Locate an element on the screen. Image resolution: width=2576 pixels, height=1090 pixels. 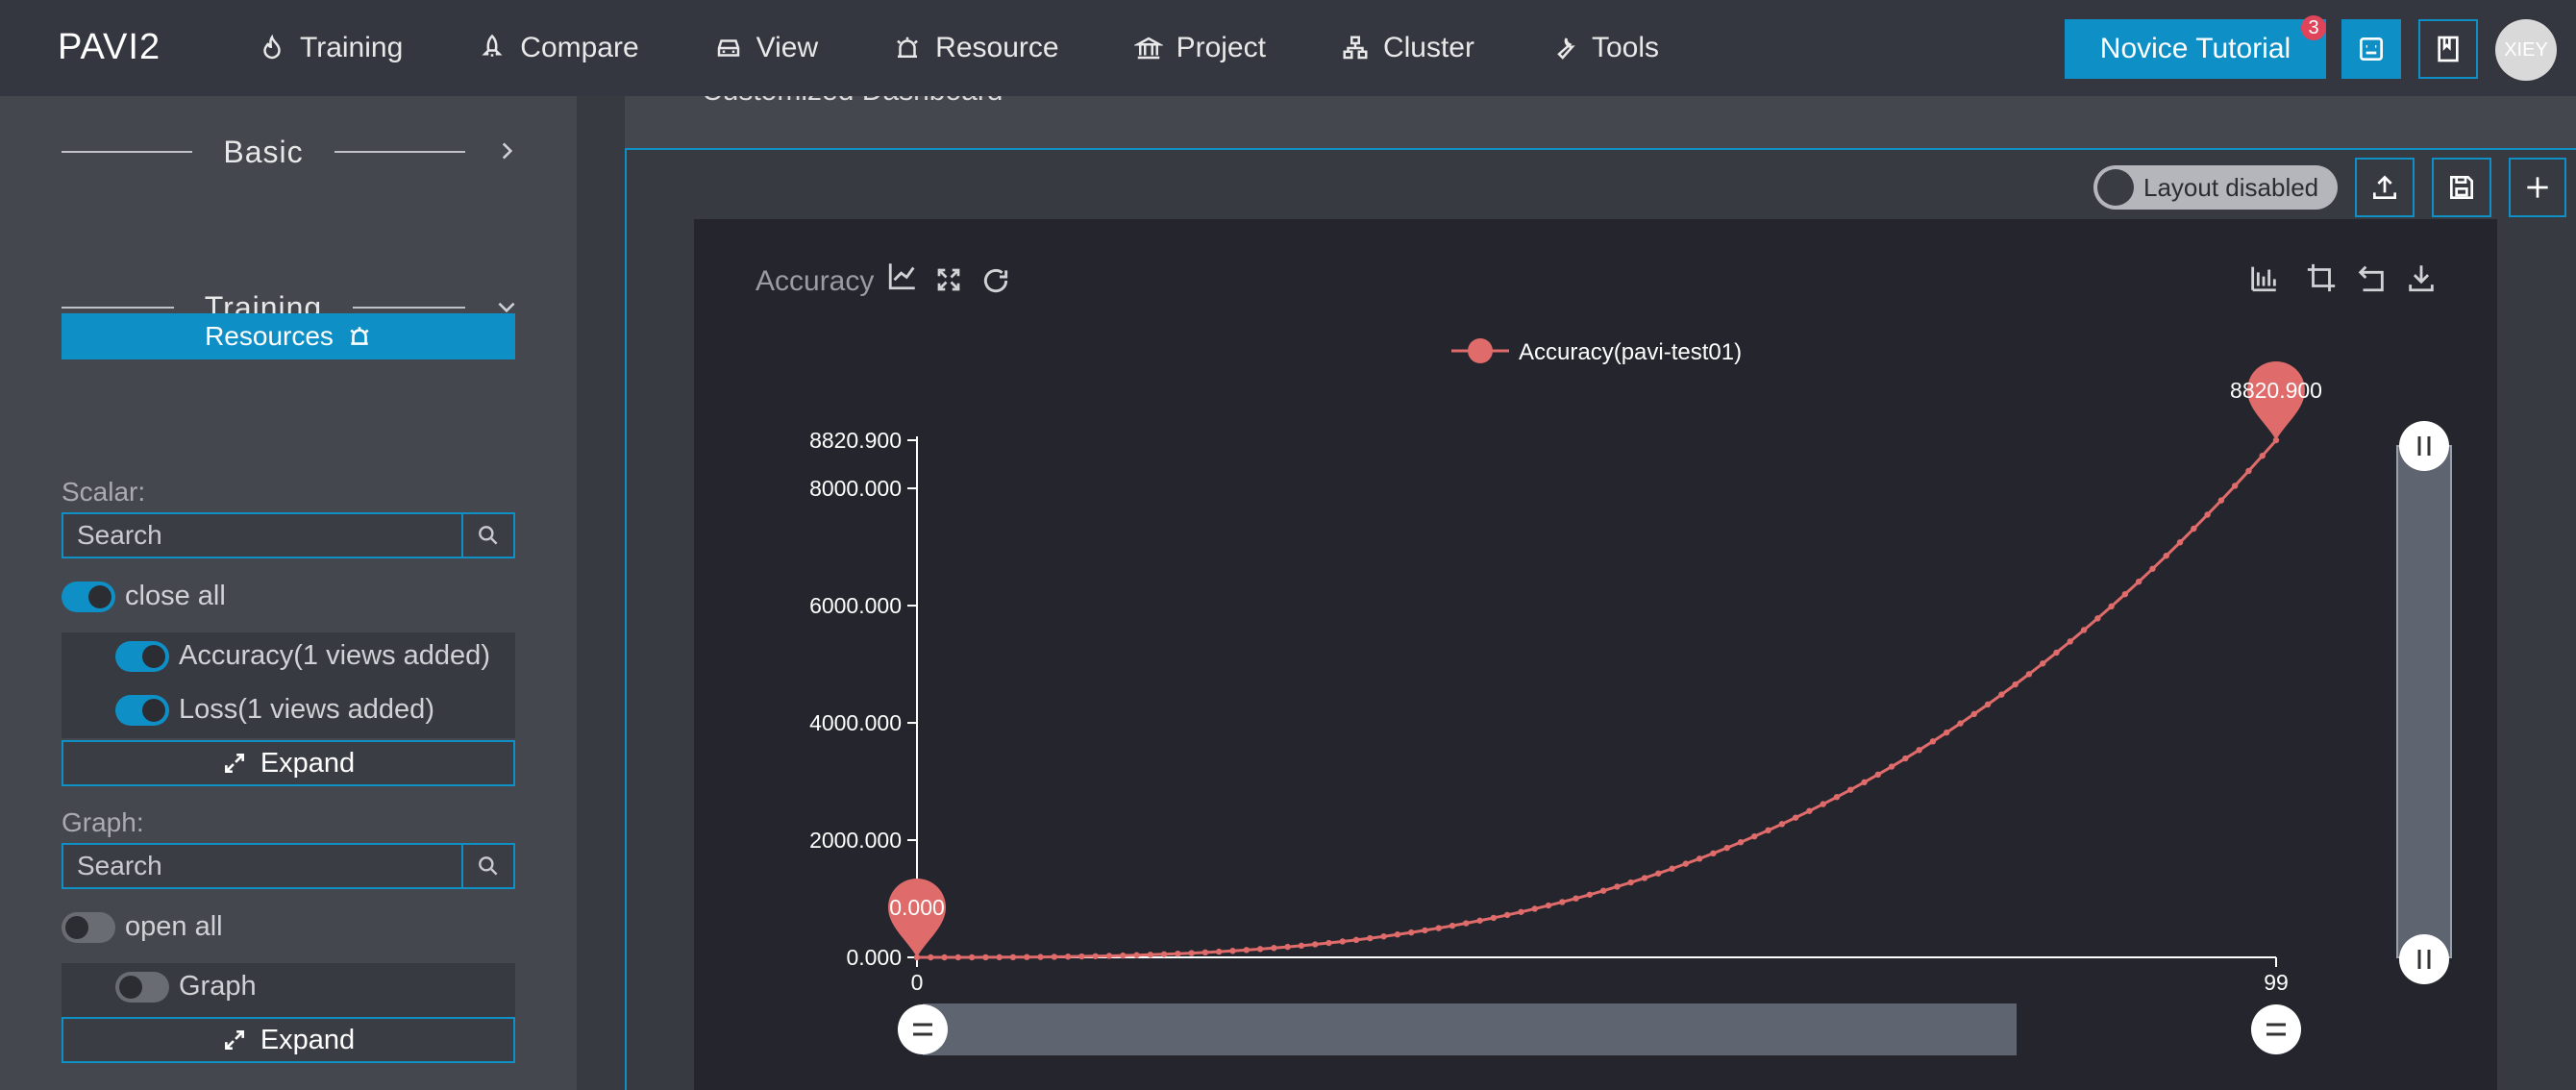
graph-expand-button: Expand is located at coordinates (288, 1040).